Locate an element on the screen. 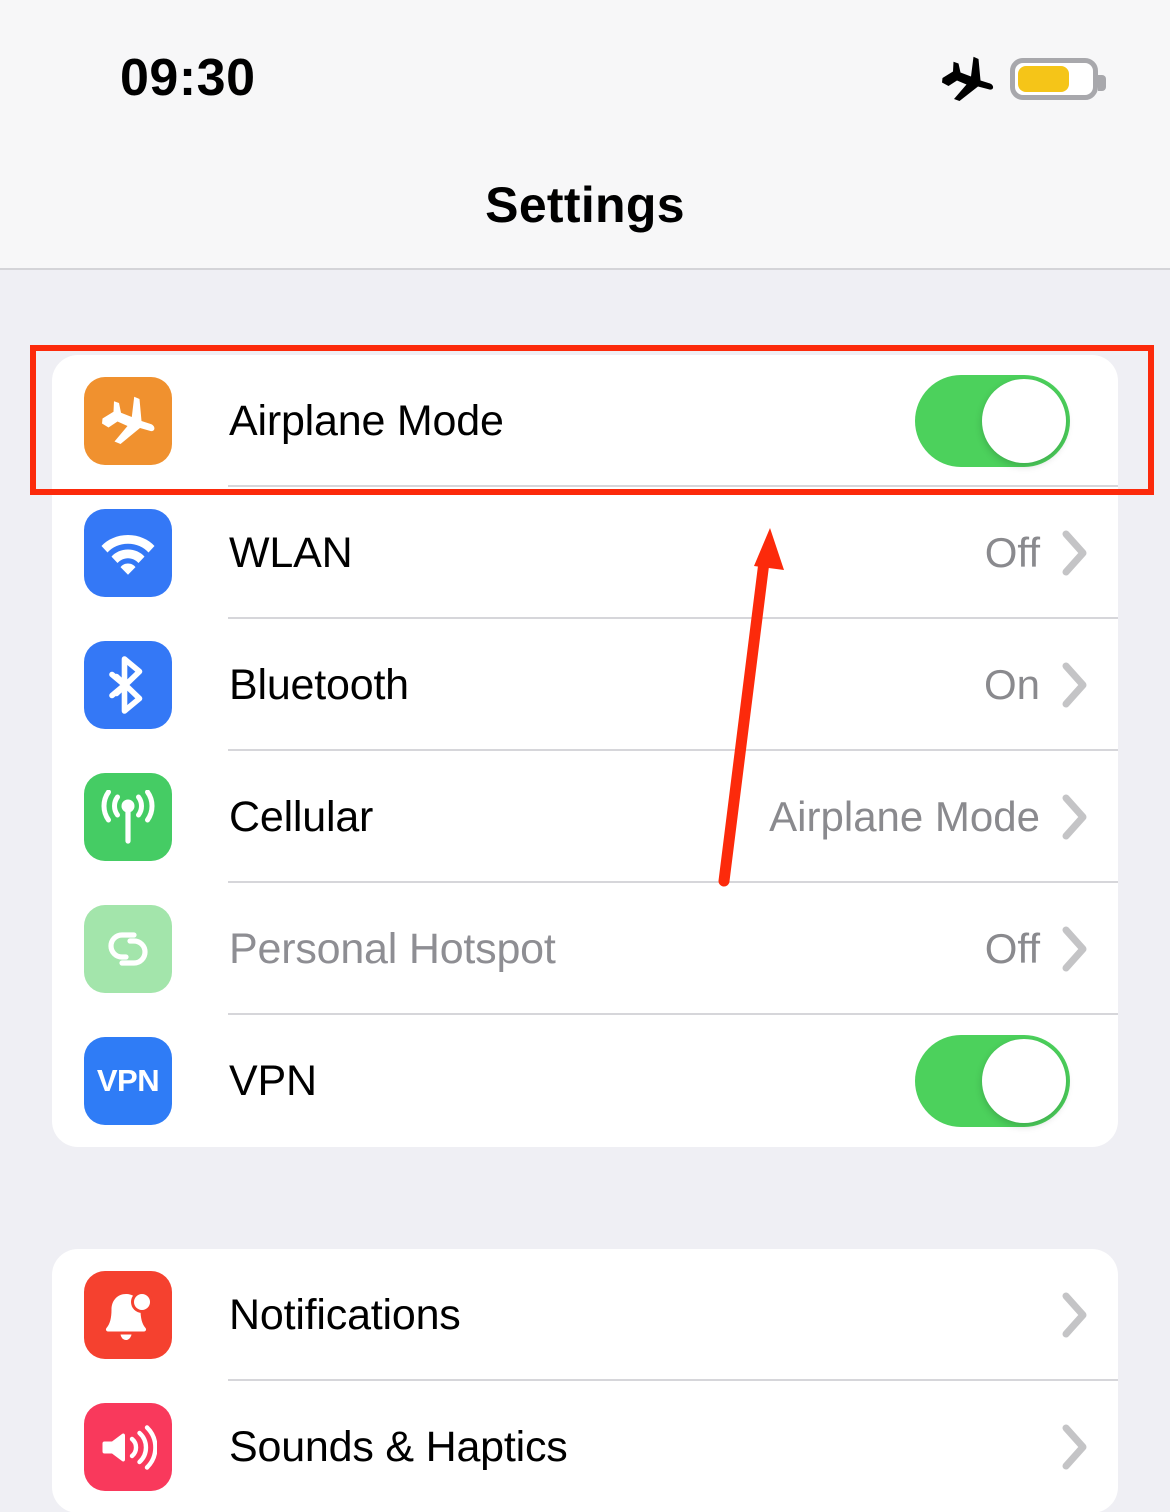 The width and height of the screenshot is (1170, 1512). settings-row-accessory: Airplane Mode is located at coordinates (928, 817).